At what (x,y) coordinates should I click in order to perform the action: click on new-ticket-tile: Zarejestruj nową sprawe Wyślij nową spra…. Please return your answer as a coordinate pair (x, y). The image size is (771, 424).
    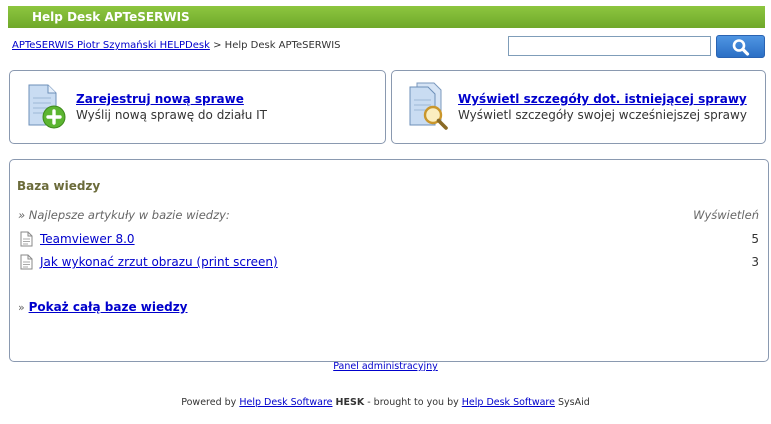
    Looking at the image, I should click on (197, 107).